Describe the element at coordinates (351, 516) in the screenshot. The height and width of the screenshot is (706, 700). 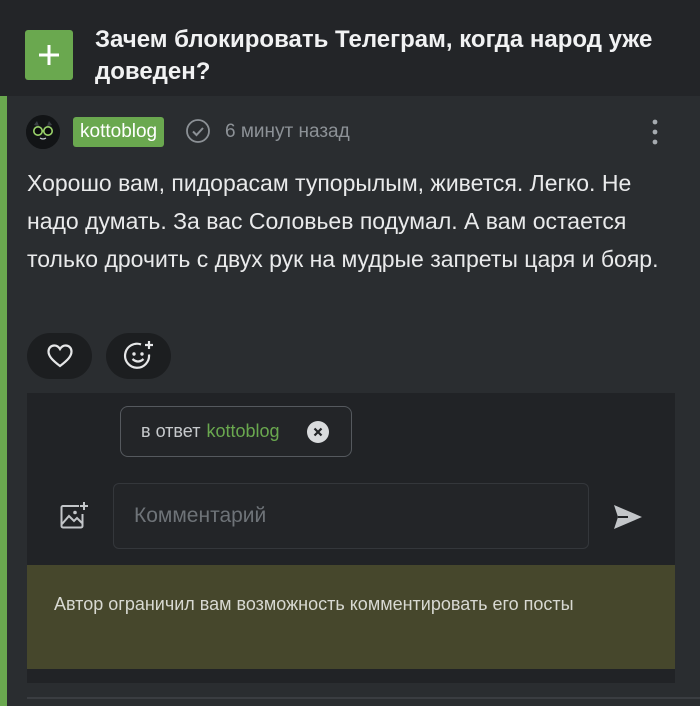
I see `comment-input` at that location.